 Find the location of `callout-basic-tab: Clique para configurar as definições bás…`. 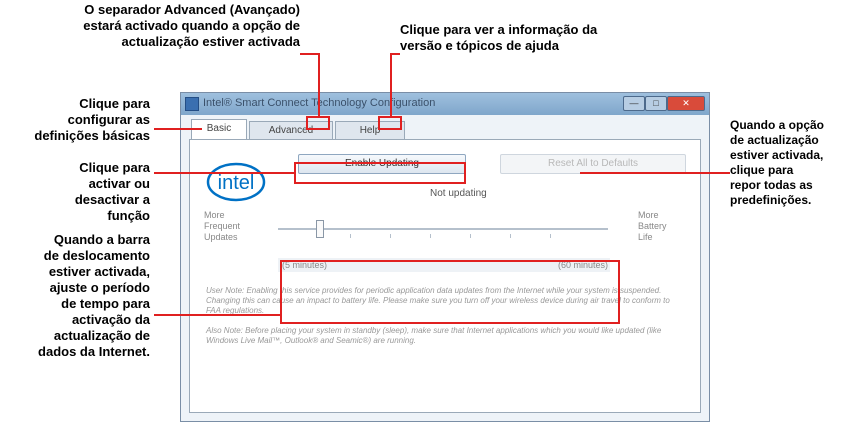

callout-basic-tab: Clique para configurar as definições bás… is located at coordinates (92, 119).